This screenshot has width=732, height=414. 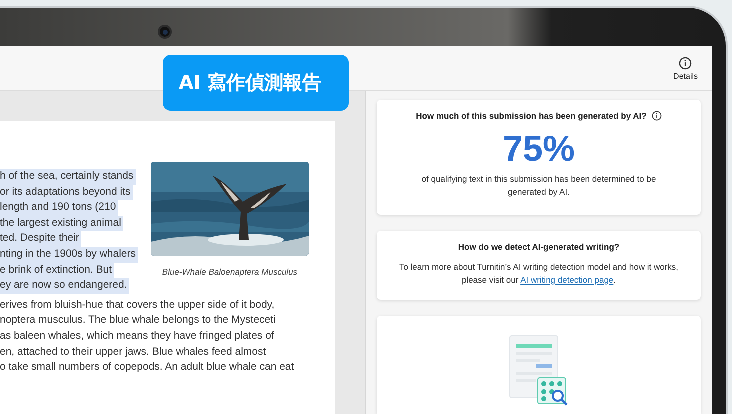 I want to click on image-caption: Blue-Whale Baloenaptera Musculus, so click(x=230, y=272).